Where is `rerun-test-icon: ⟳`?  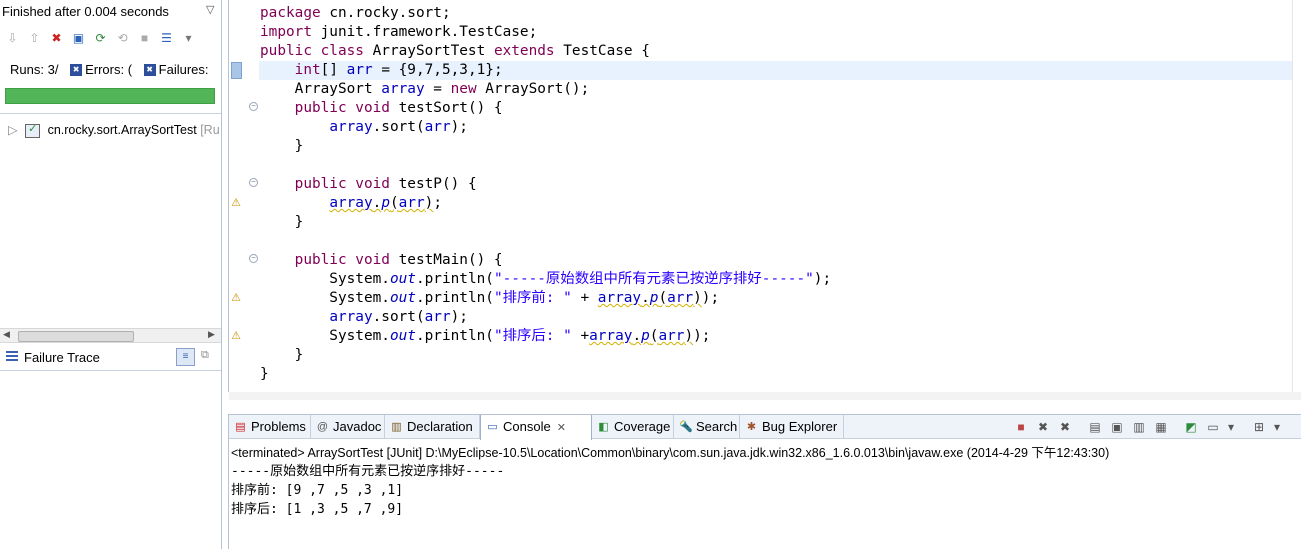
rerun-test-icon: ⟳ is located at coordinates (100, 38).